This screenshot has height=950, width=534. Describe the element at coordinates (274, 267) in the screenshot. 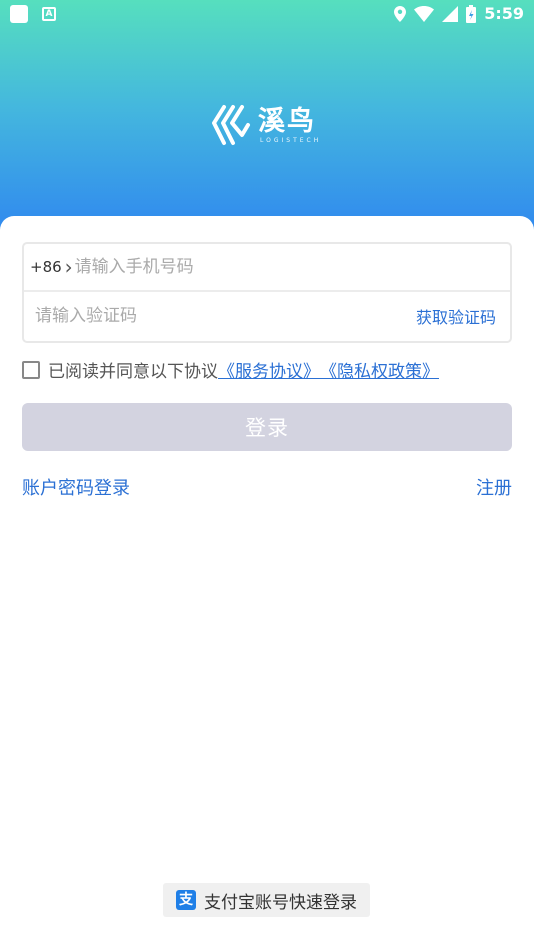

I see `phone-input` at that location.